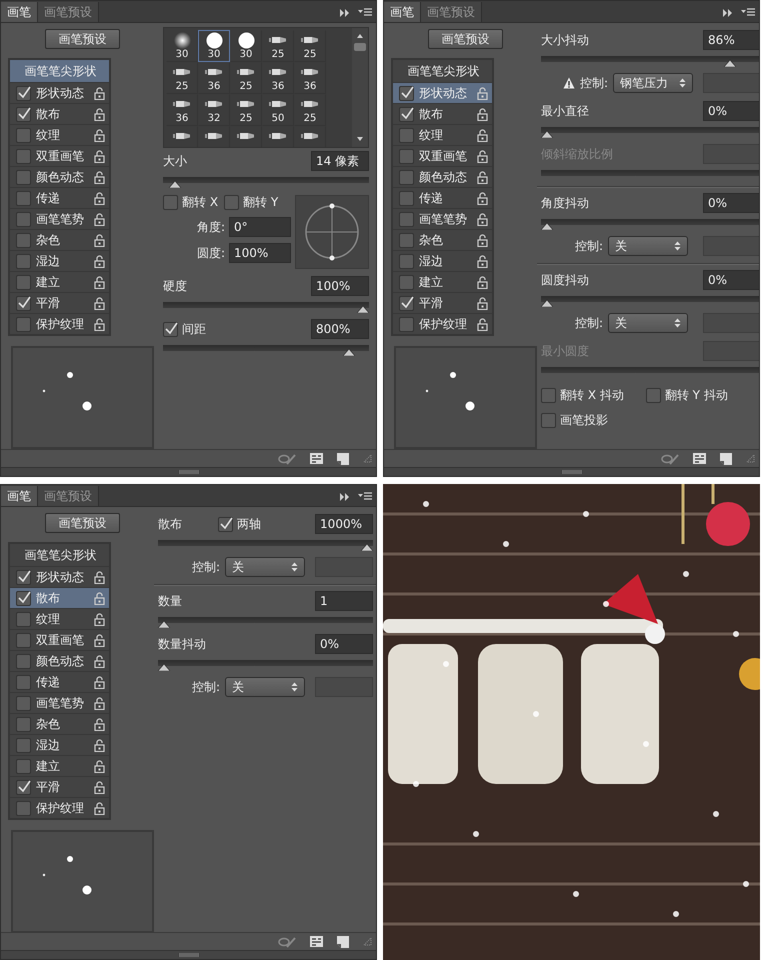 The height and width of the screenshot is (960, 761). Describe the element at coordinates (59, 281) in the screenshot. I see `list-item: 建立` at that location.